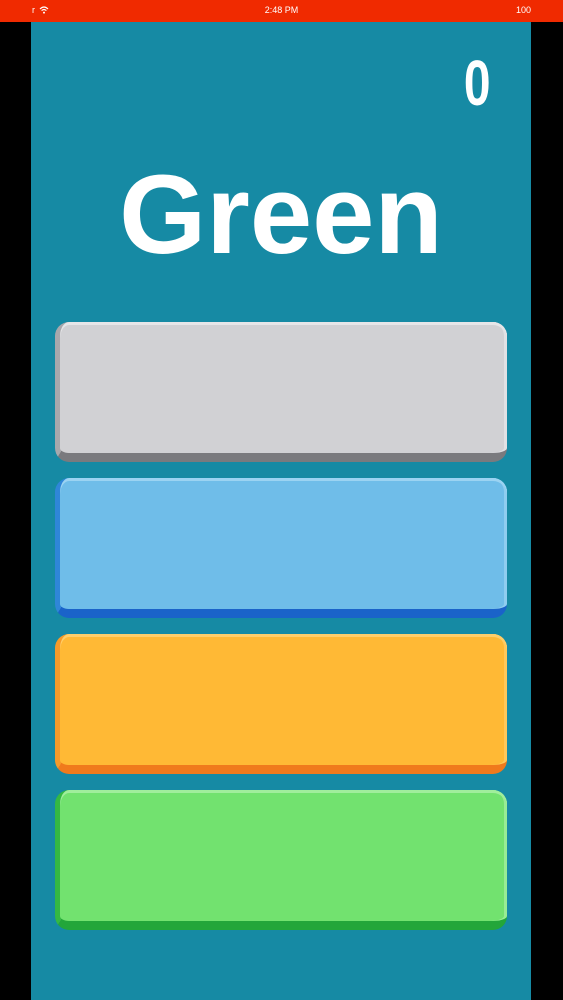 Image resolution: width=563 pixels, height=1000 pixels. Describe the element at coordinates (477, 83) in the screenshot. I see `score-counter: 0` at that location.